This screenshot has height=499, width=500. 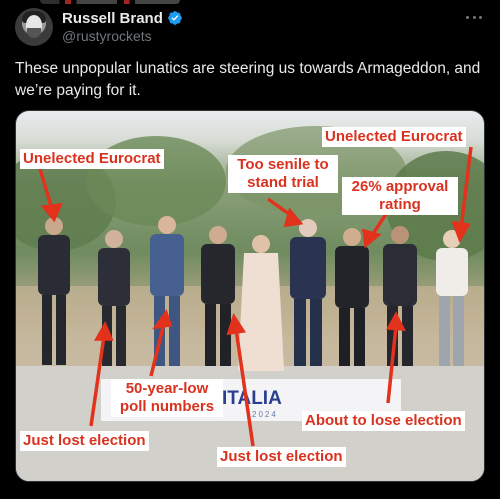 What do you see at coordinates (394, 137) in the screenshot?
I see `annotation-unelected-eurocrat-right: Unelected Eurocrat` at bounding box center [394, 137].